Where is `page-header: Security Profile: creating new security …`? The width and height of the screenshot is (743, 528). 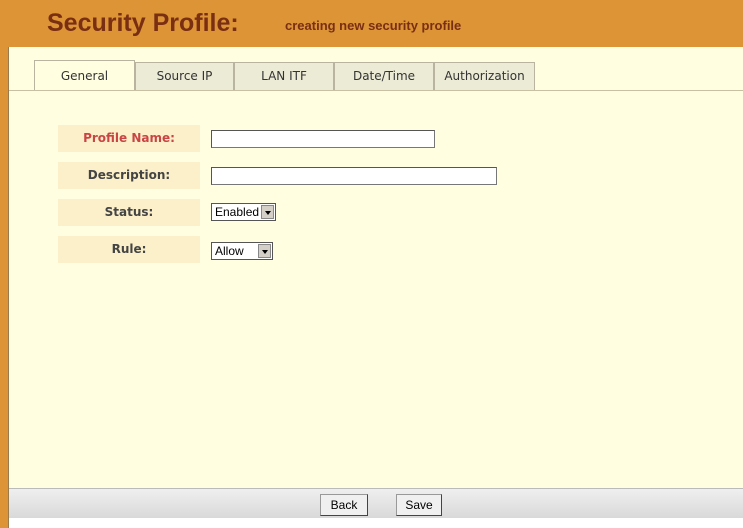 page-header: Security Profile: creating new security … is located at coordinates (371, 23).